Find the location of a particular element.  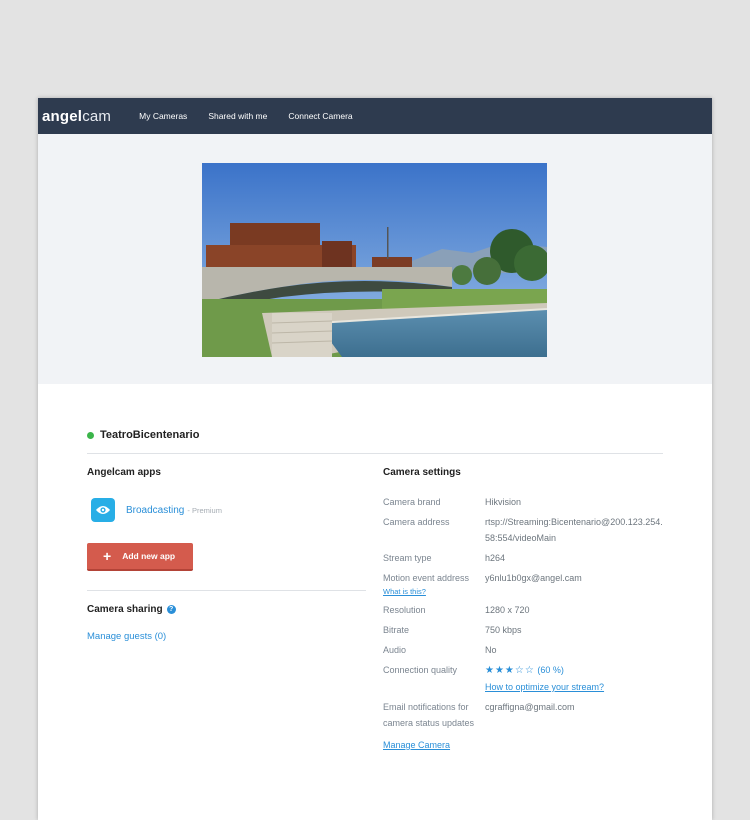

setting-row-bitrate: Bitrate 750 kbps is located at coordinates (523, 630).